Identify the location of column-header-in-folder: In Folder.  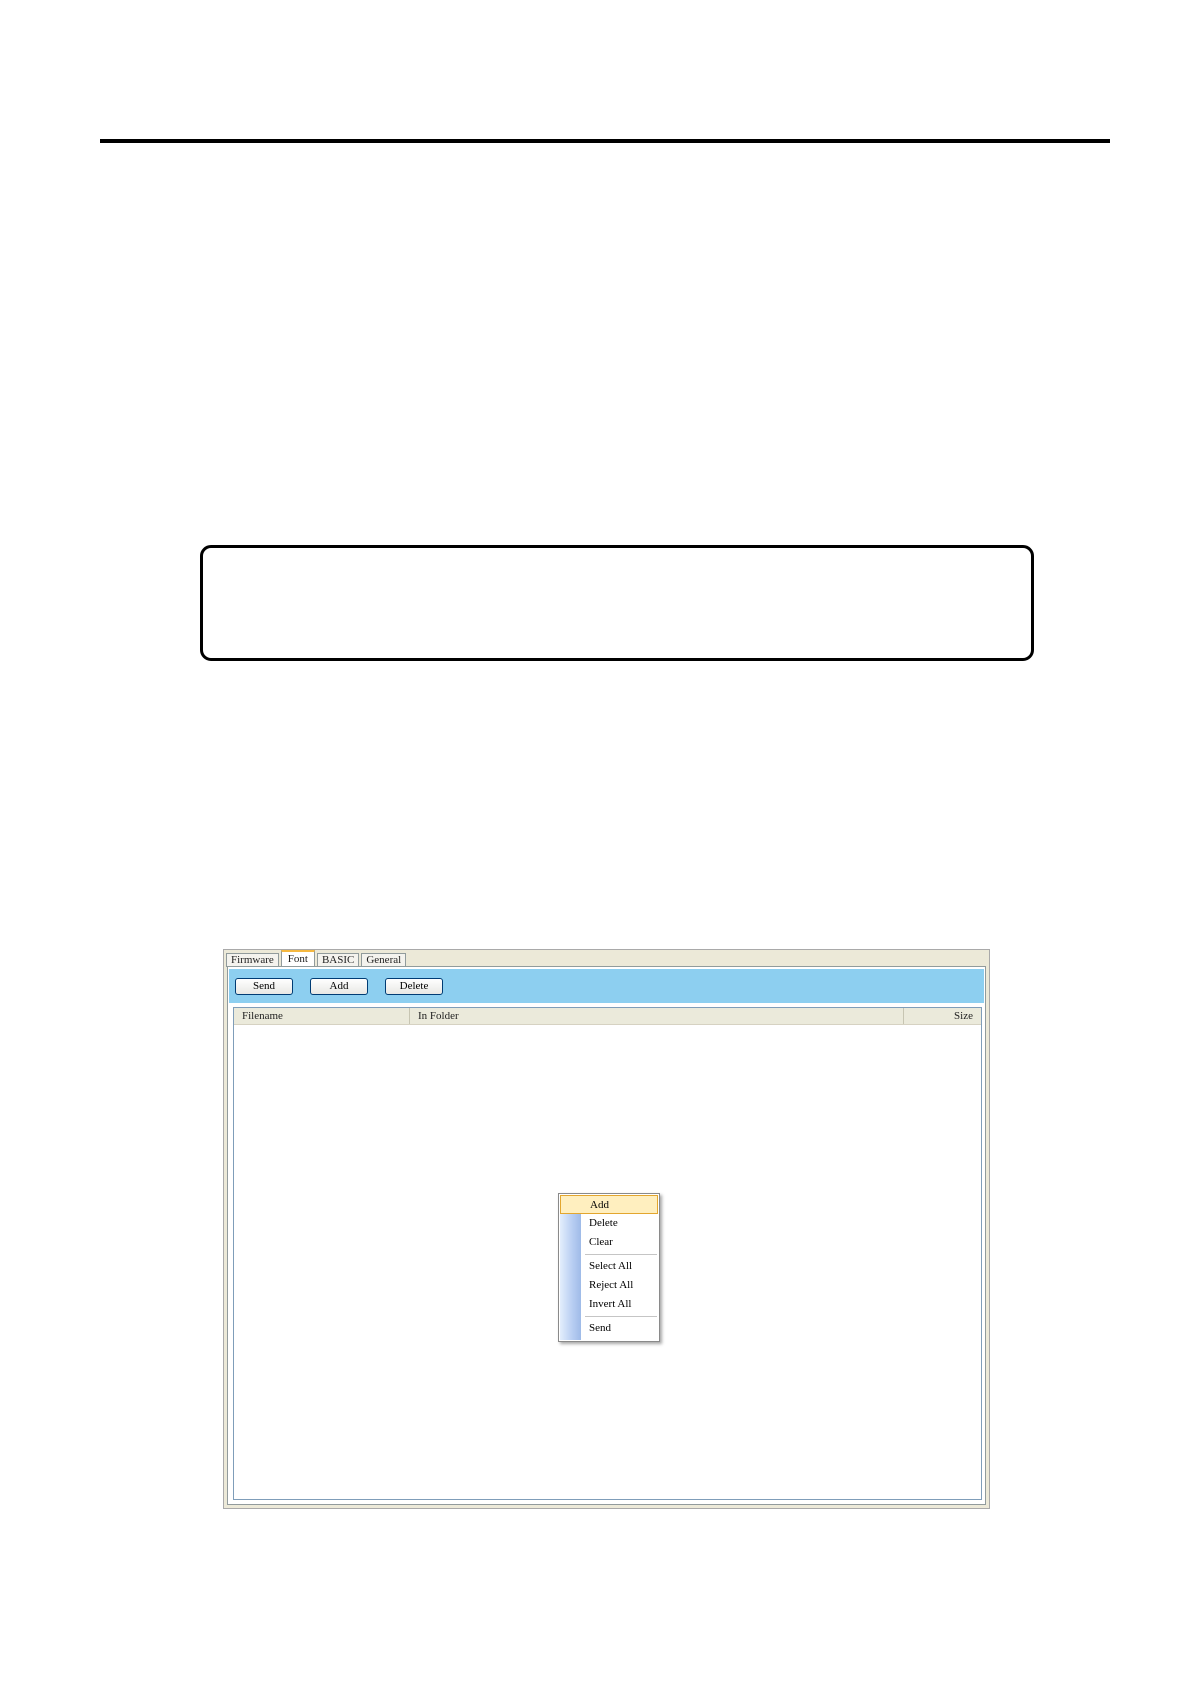
(657, 1016).